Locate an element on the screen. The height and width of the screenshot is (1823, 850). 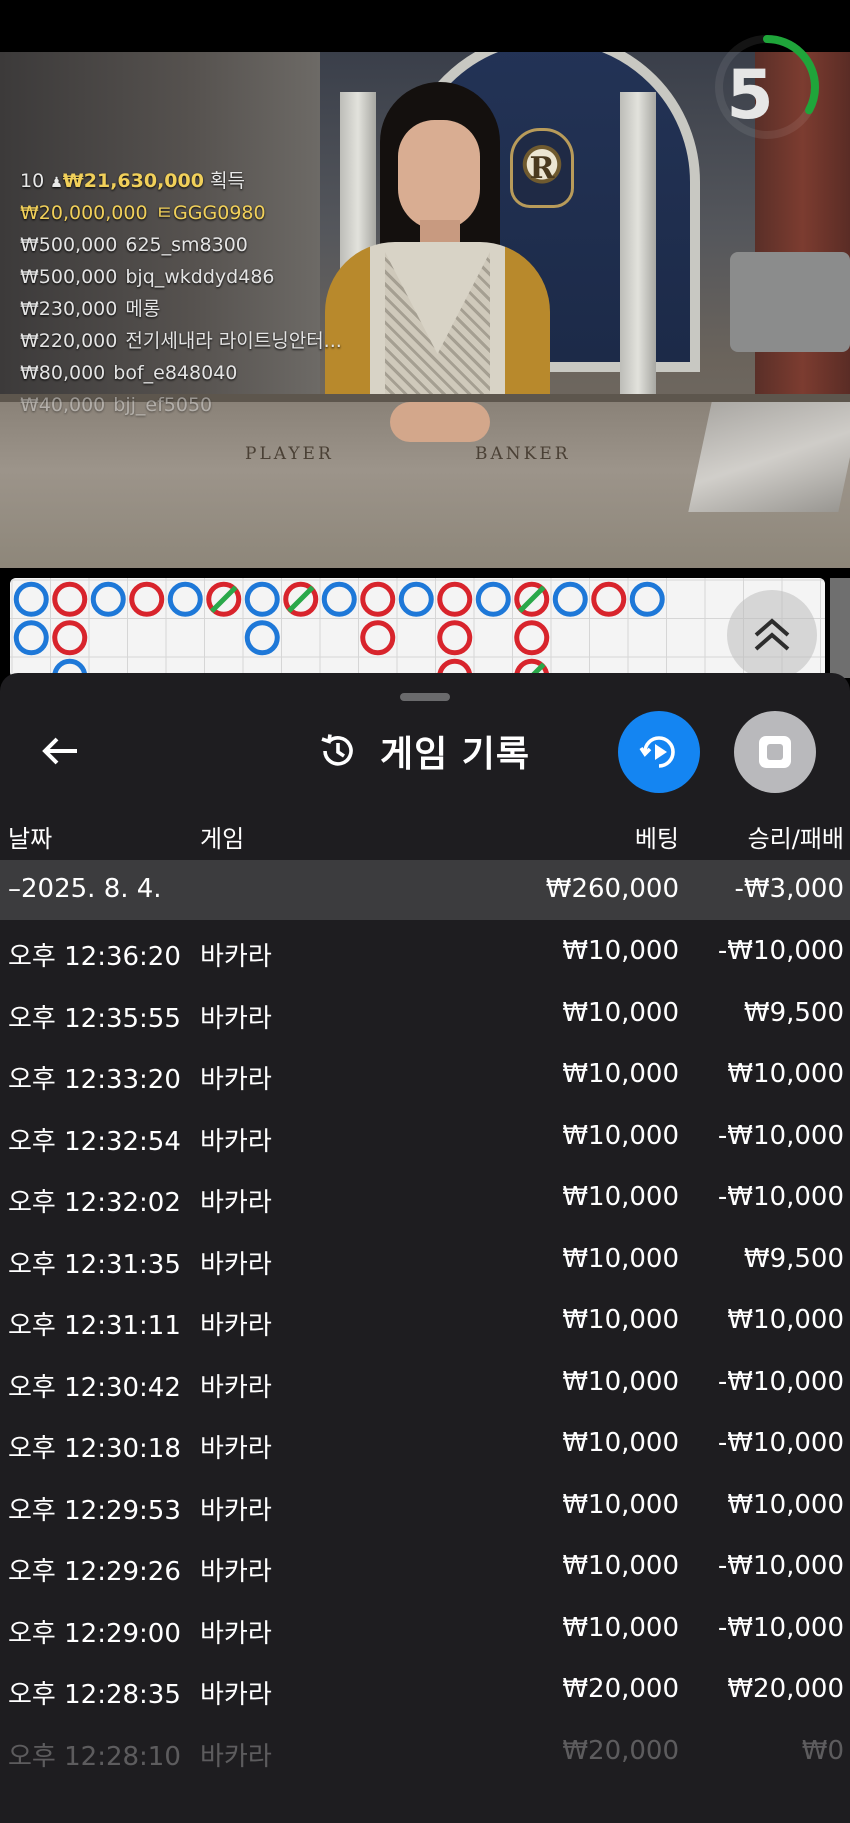
person-icon: ♟ is located at coordinates (56, 183).